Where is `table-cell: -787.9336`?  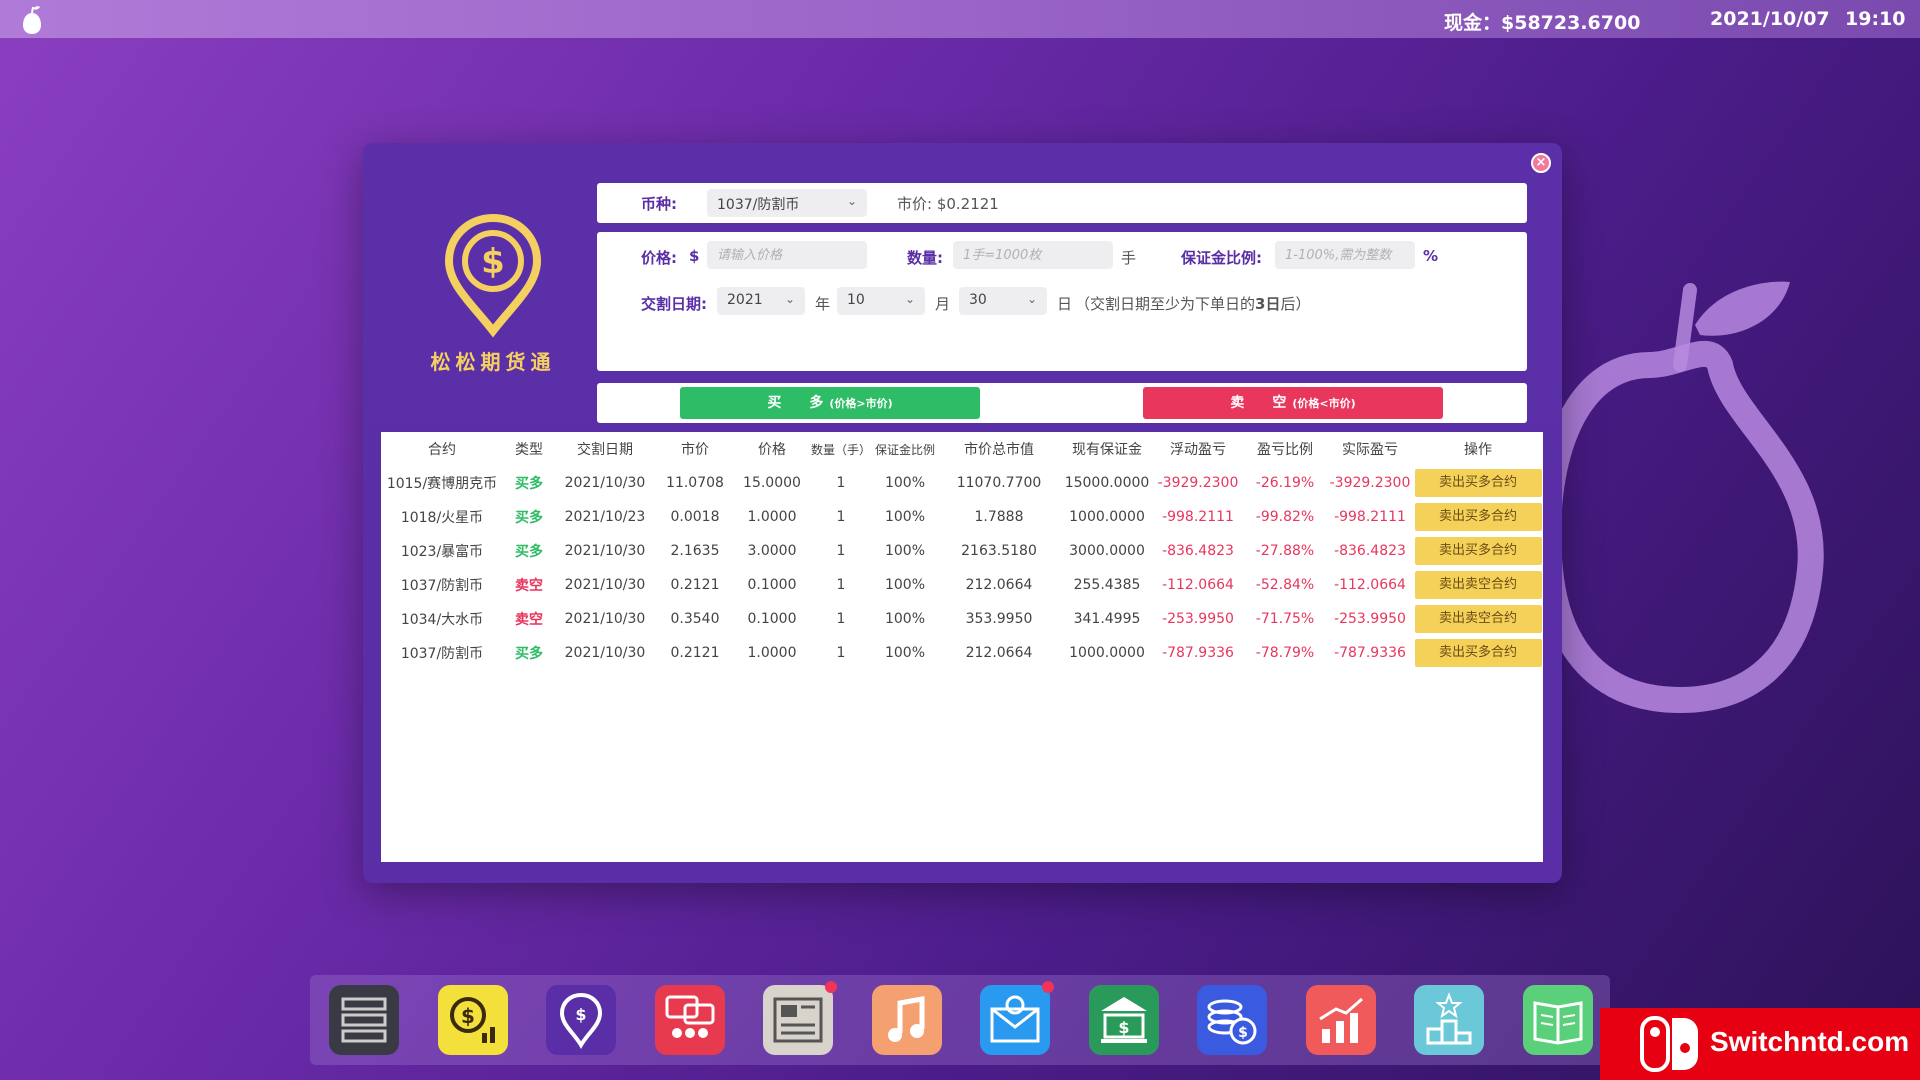
table-cell: -787.9336 is located at coordinates (1370, 653).